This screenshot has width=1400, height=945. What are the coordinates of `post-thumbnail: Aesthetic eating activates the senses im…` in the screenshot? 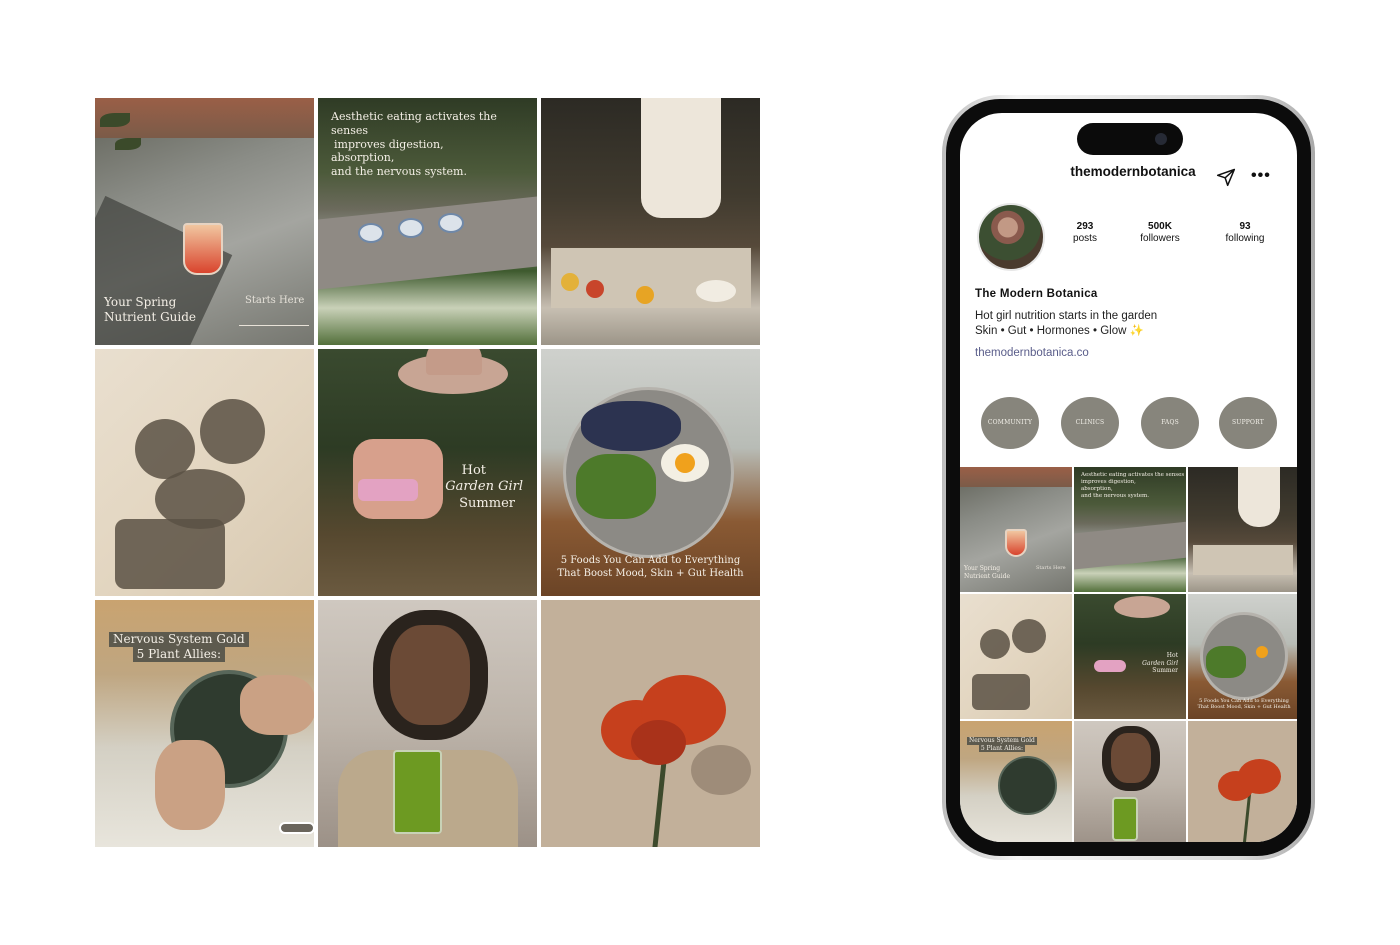 It's located at (1130, 529).